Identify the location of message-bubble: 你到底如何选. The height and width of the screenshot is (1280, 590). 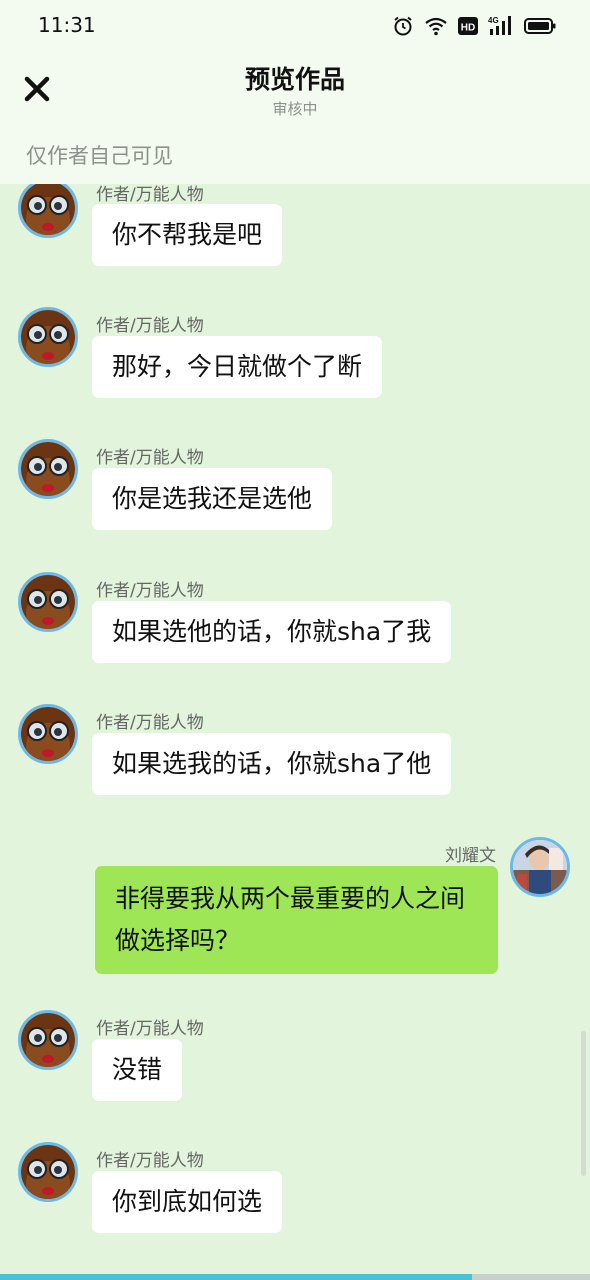
(187, 1202).